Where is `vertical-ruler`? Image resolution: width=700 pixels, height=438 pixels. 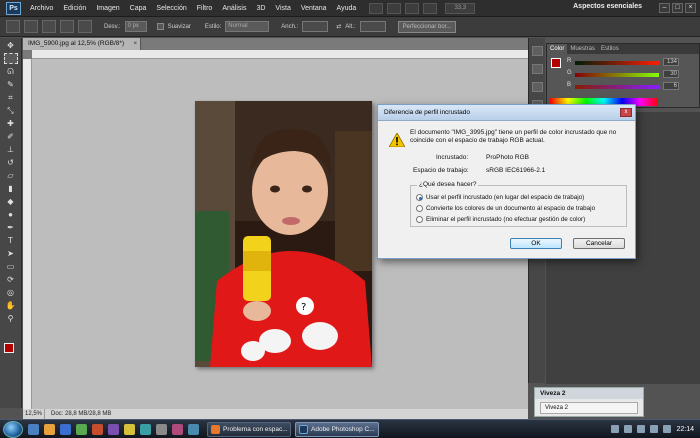
vertical-ruler is located at coordinates (27, 234).